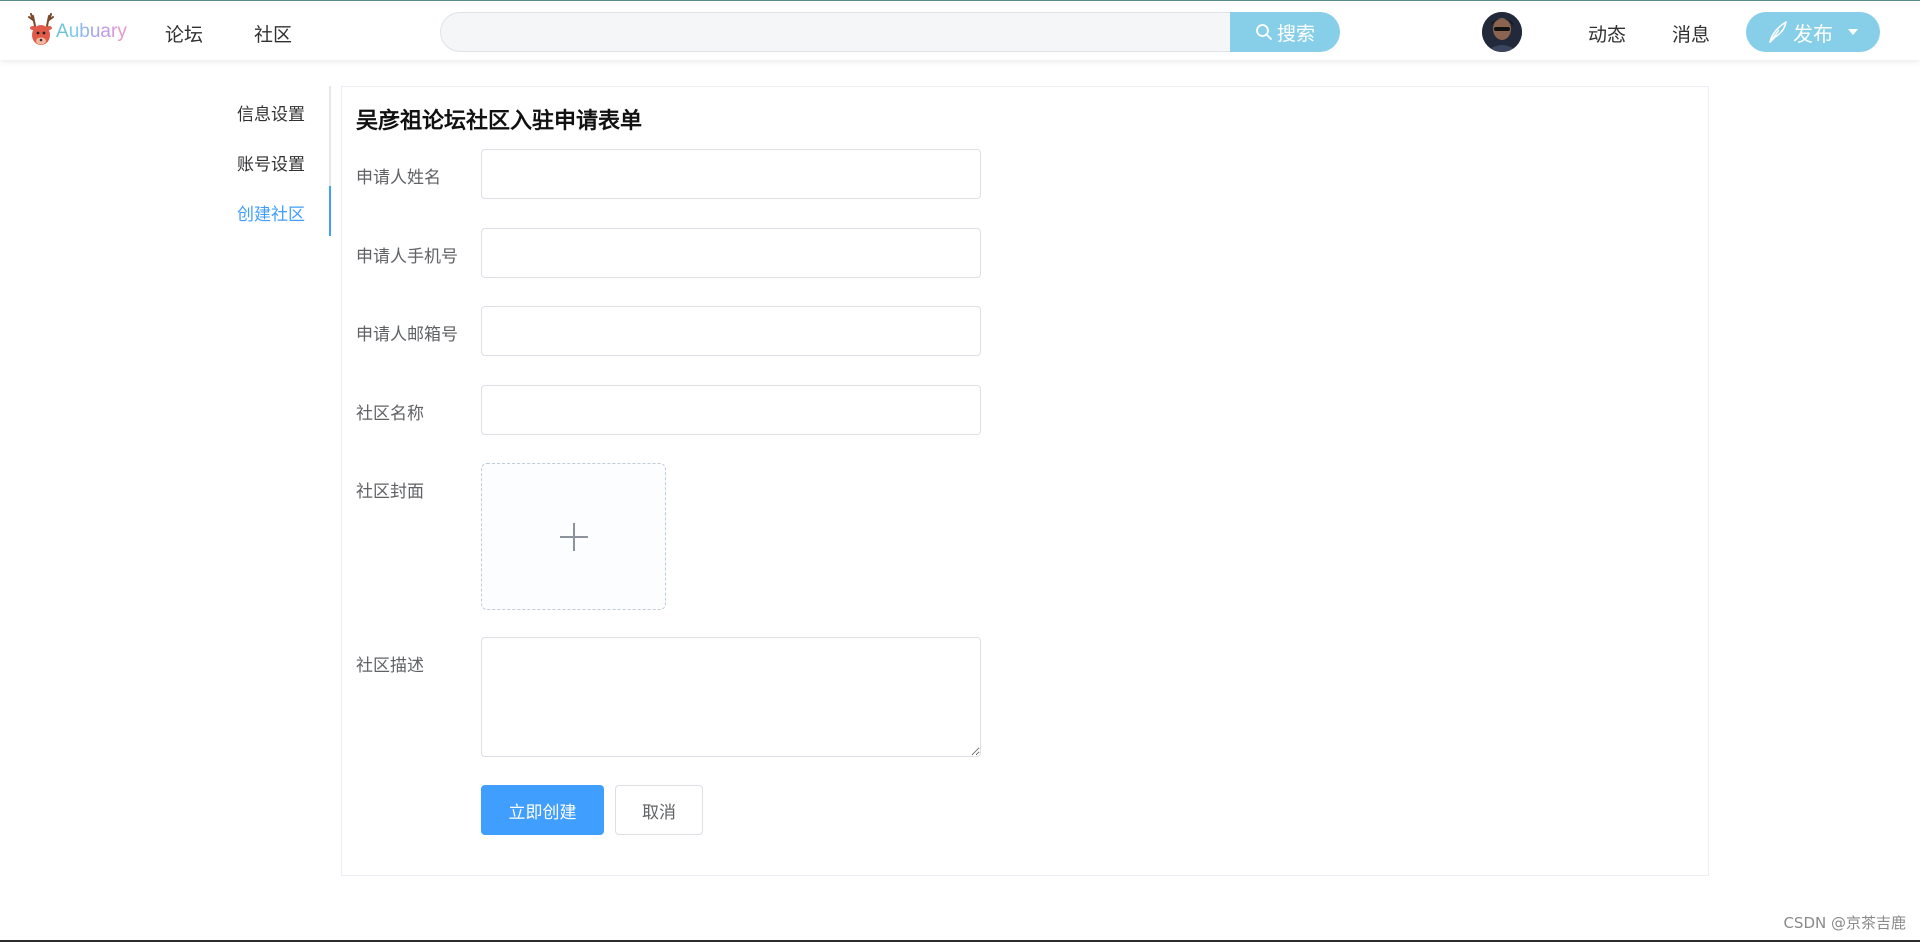 Image resolution: width=1920 pixels, height=942 pixels. I want to click on search-bar: 搜索, so click(890, 32).